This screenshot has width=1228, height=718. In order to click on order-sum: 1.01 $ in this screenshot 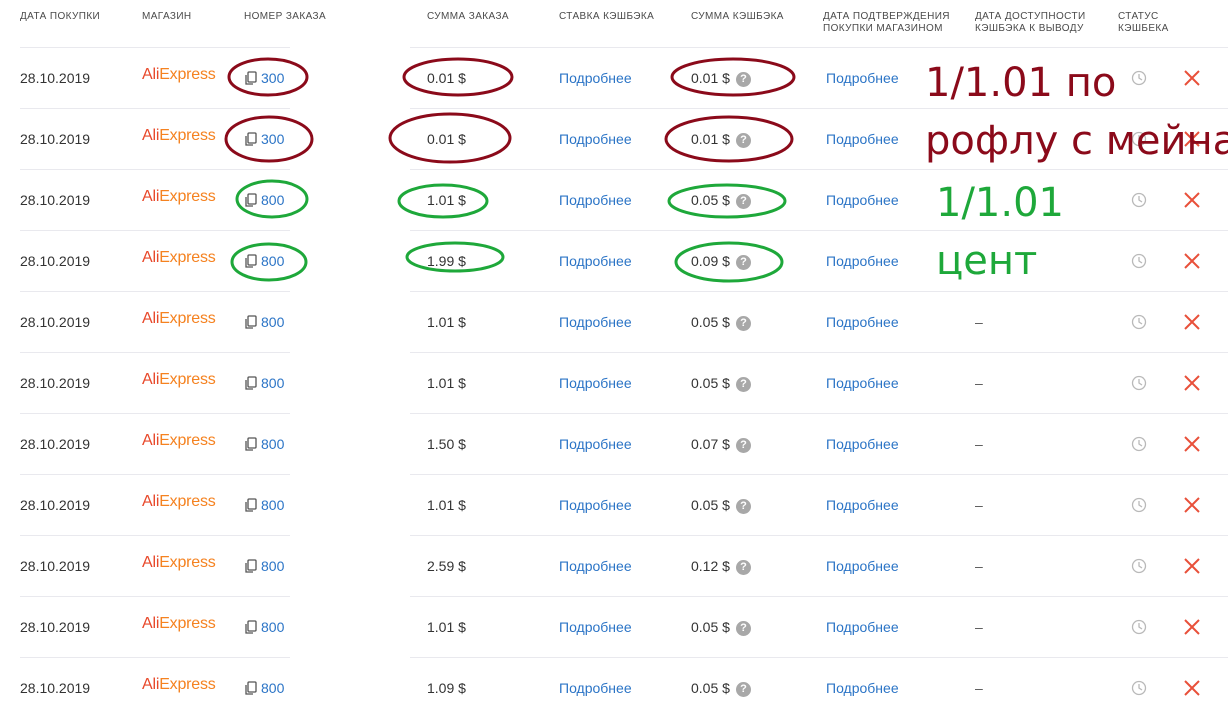, I will do `click(446, 383)`.